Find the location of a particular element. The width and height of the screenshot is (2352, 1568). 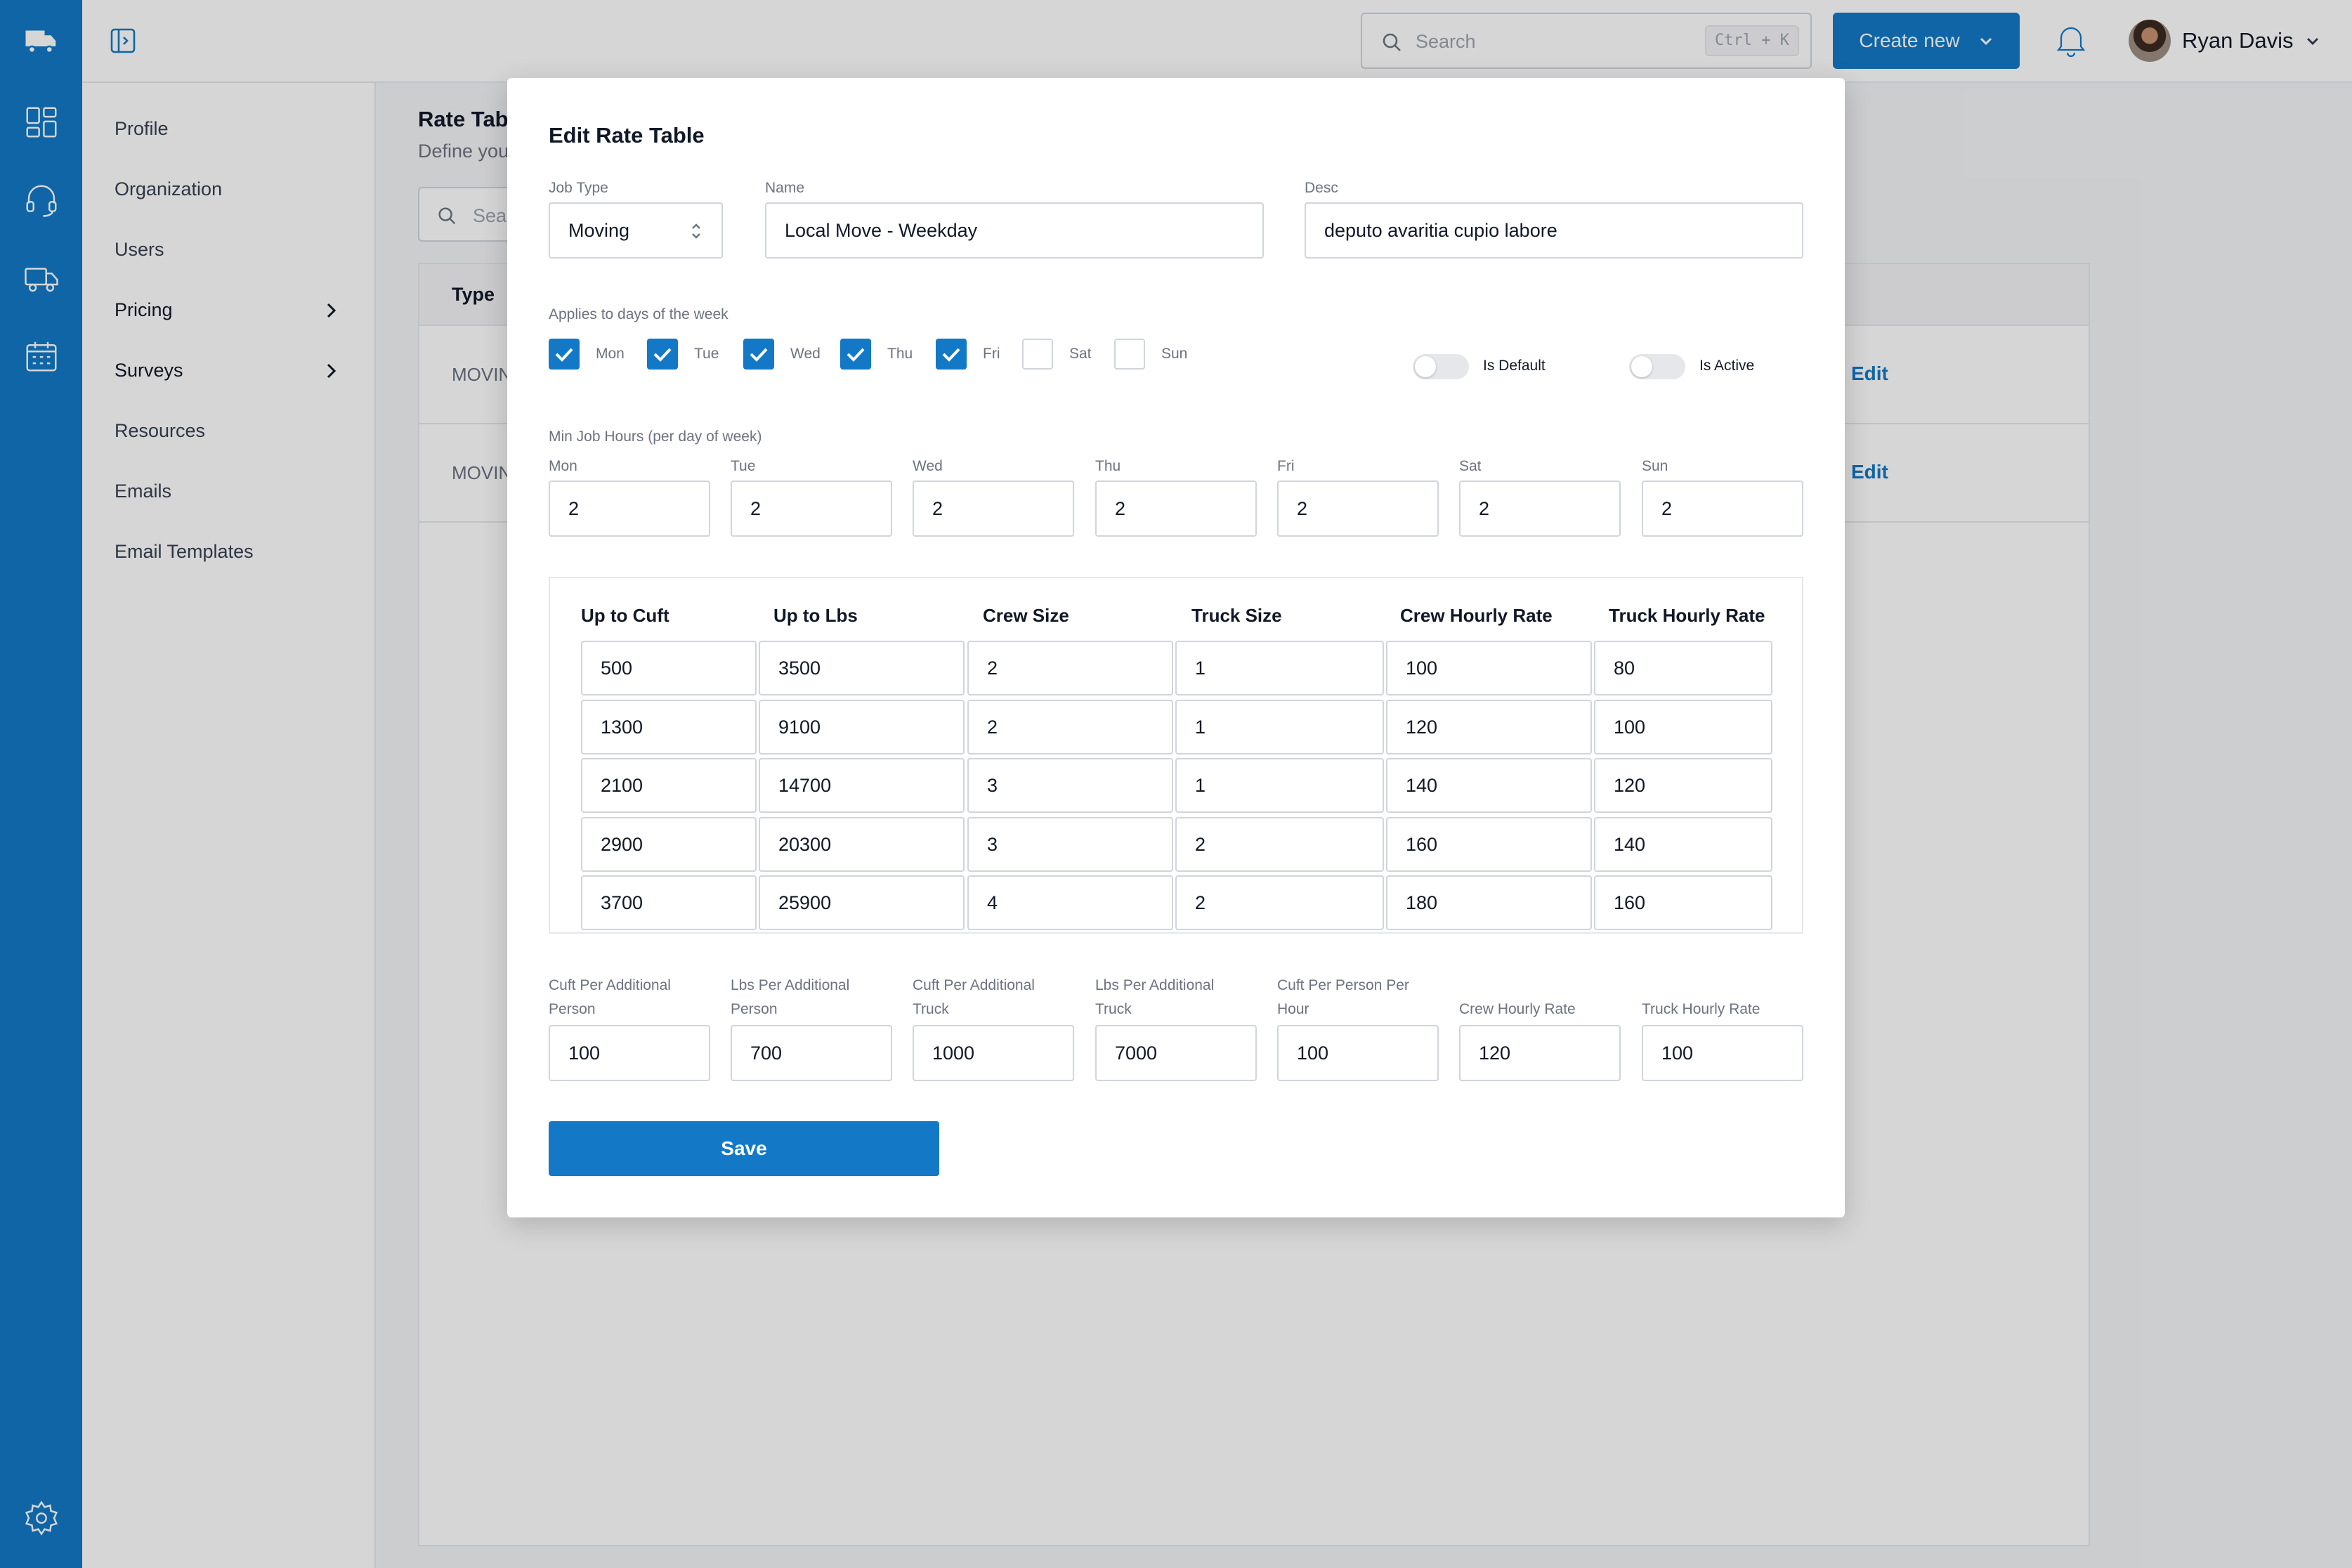

min-hours-input-fri: 2 is located at coordinates (1358, 509).